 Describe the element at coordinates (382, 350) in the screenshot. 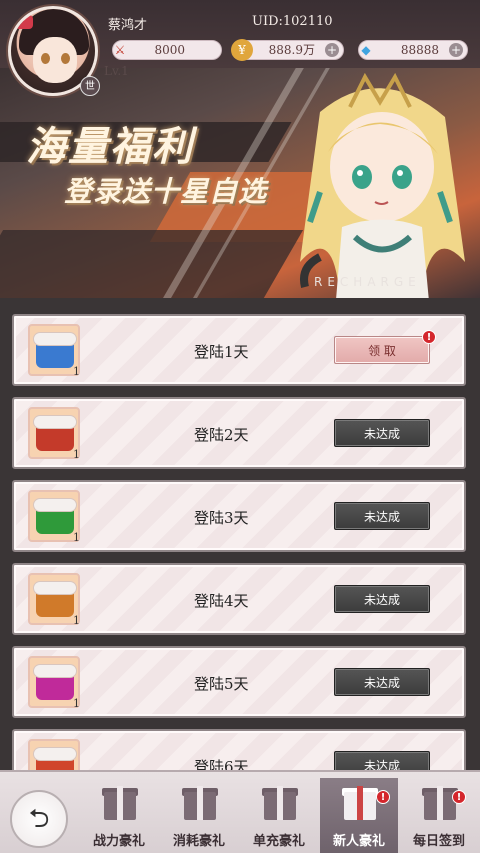

I see `claim-button: 领 取` at that location.